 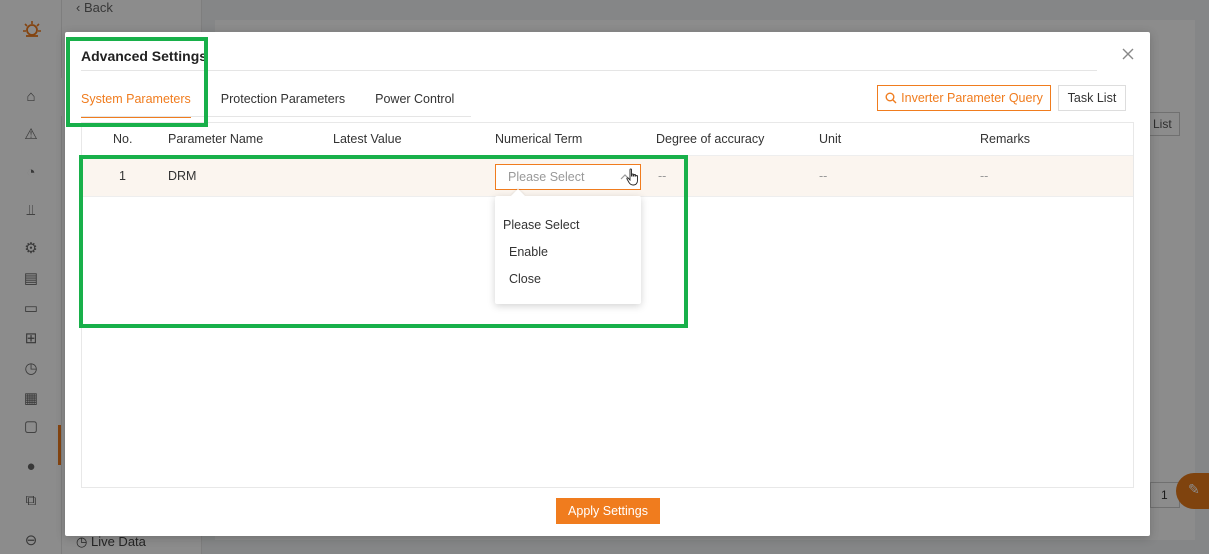 What do you see at coordinates (1092, 98) in the screenshot?
I see `task-list-button: Task List` at bounding box center [1092, 98].